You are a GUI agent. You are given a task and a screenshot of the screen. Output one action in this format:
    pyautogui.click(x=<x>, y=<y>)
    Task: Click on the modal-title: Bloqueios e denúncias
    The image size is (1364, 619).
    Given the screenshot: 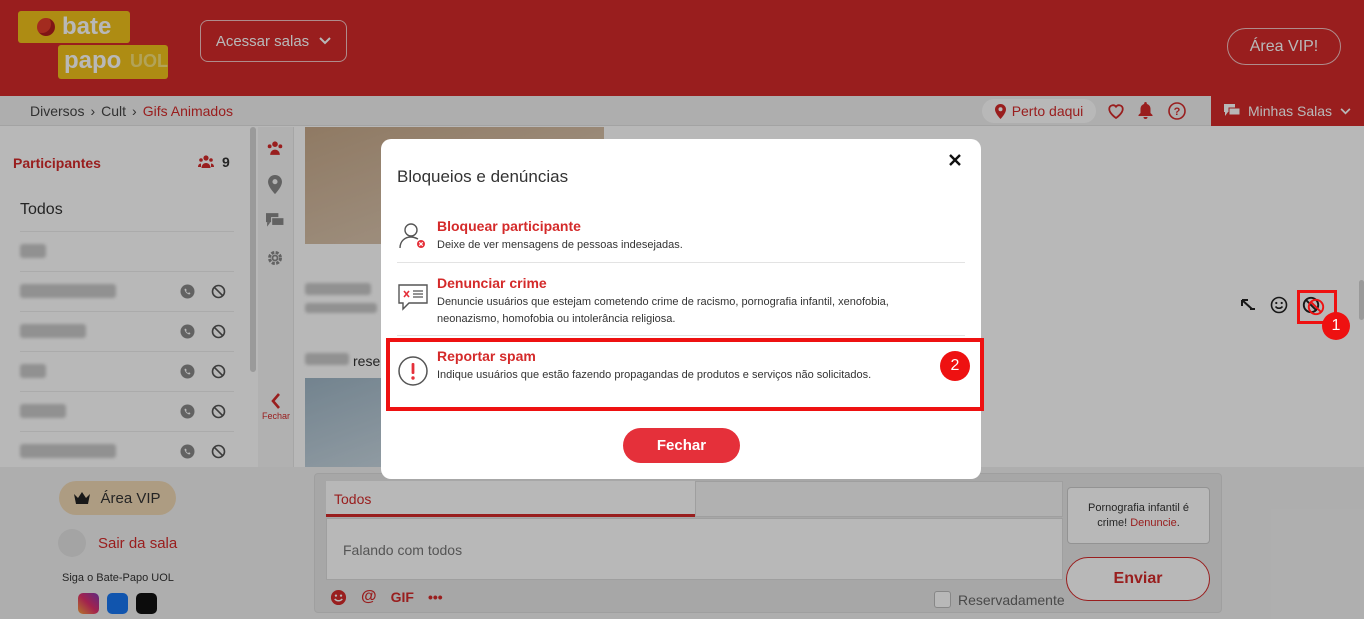 What is the action you would take?
    pyautogui.click(x=483, y=176)
    